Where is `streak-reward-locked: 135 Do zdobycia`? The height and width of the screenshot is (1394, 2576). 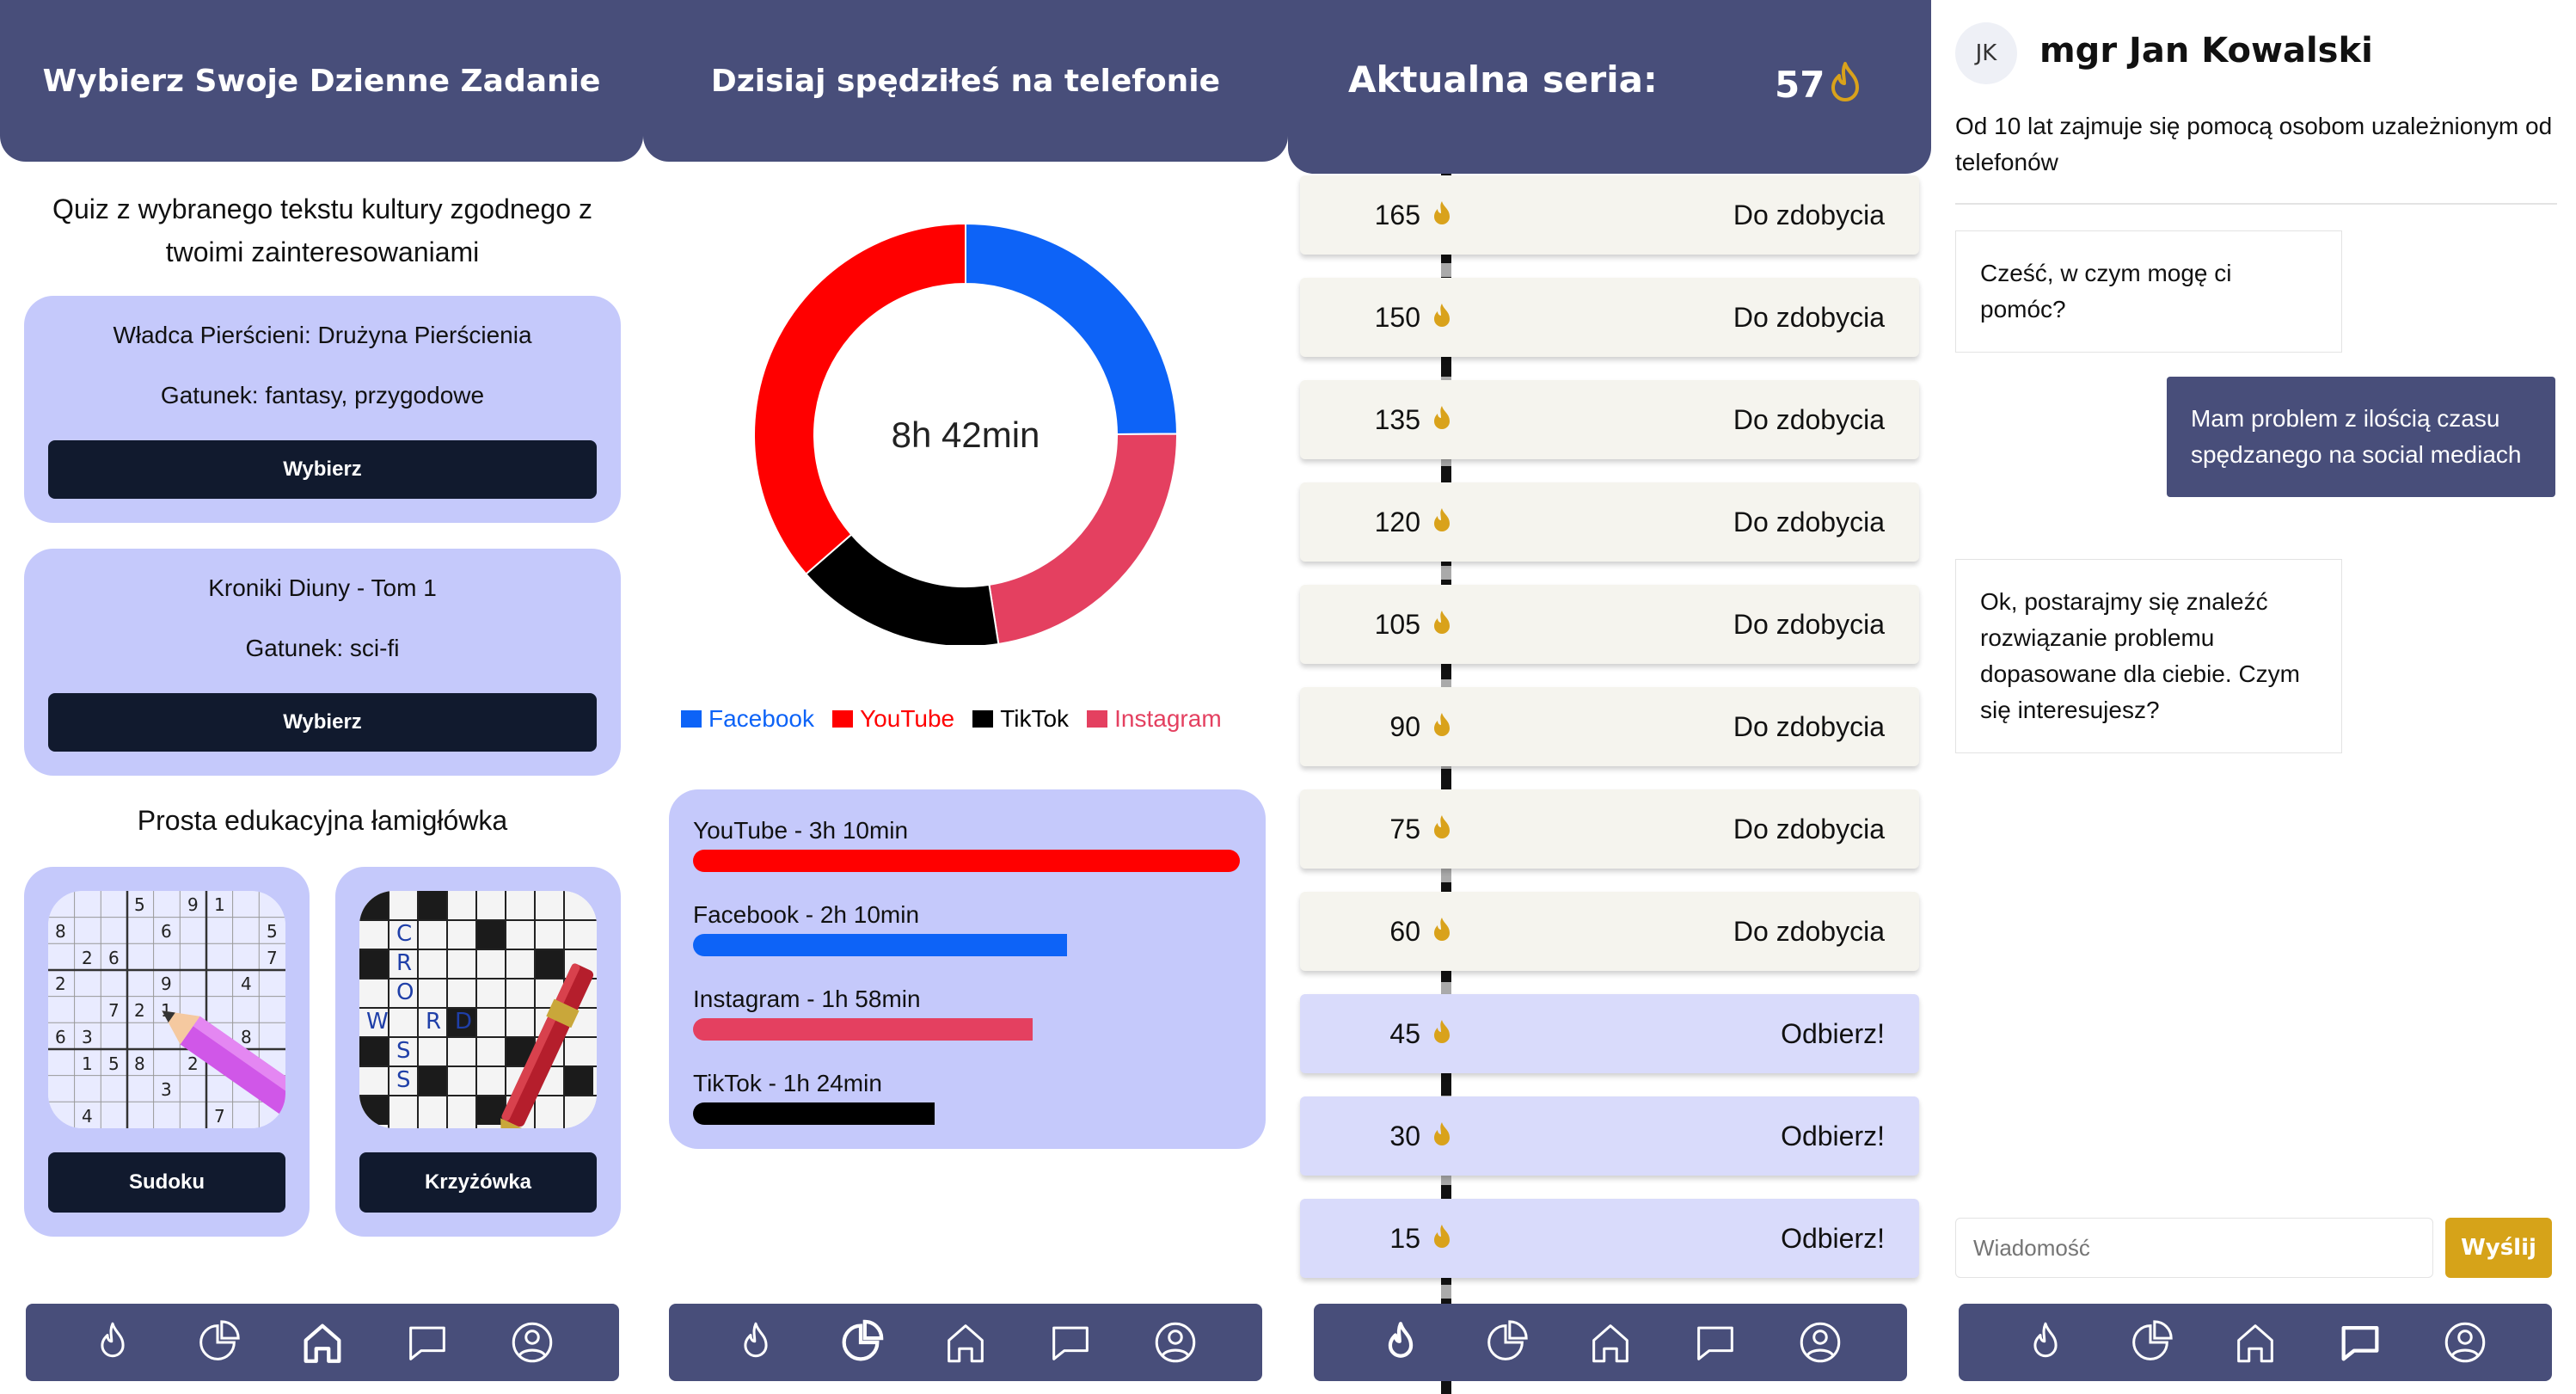
streak-reward-locked: 135 Do zdobycia is located at coordinates (1610, 419).